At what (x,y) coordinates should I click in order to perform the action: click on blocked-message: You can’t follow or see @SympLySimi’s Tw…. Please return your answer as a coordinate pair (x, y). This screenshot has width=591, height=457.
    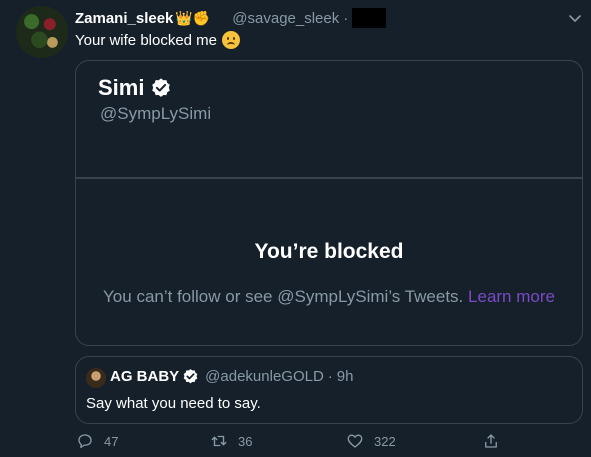
    Looking at the image, I should click on (329, 297).